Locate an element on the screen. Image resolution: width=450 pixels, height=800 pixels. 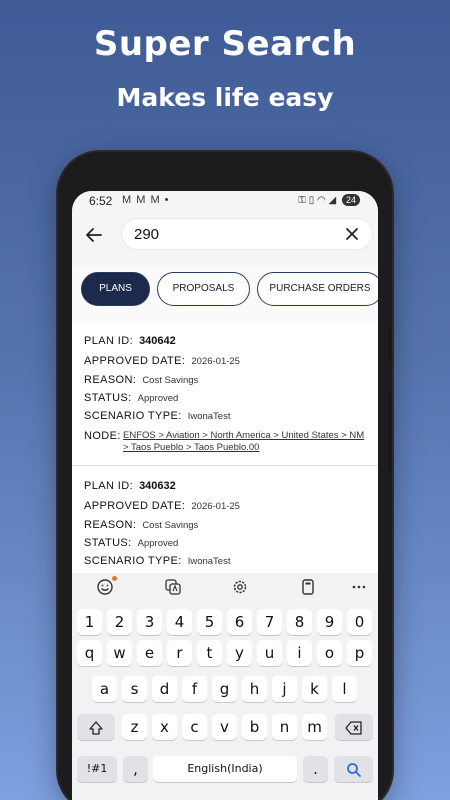
status-bar: 6:52 M M M • ⚿ ▯ ◠ ◢ 24 is located at coordinates (225, 201).